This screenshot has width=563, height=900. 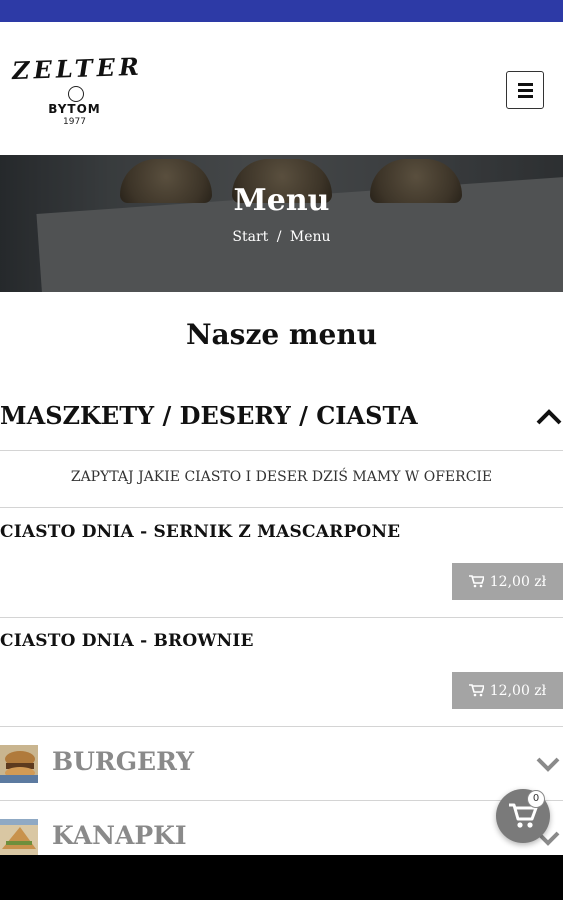 I want to click on chevron-up-icon, so click(x=549, y=417).